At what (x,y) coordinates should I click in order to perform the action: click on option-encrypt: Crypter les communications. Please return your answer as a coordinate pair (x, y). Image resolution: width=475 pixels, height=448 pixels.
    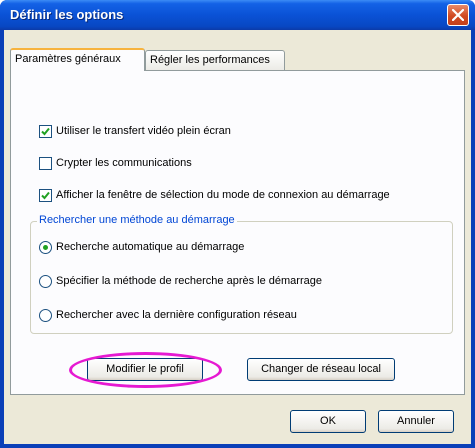
    Looking at the image, I should click on (115, 163).